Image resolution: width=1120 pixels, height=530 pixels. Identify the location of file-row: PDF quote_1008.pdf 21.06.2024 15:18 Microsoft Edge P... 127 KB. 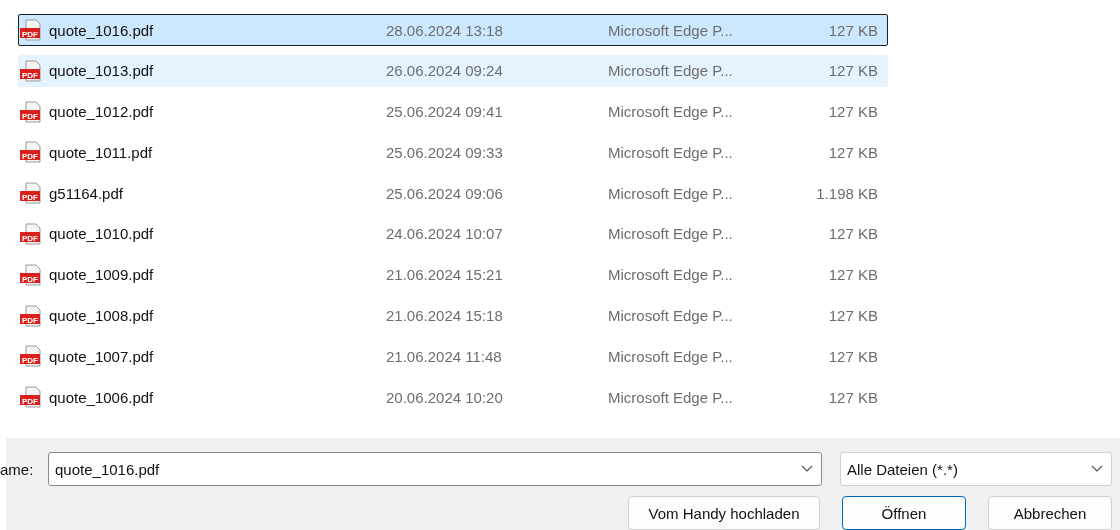
(453, 315).